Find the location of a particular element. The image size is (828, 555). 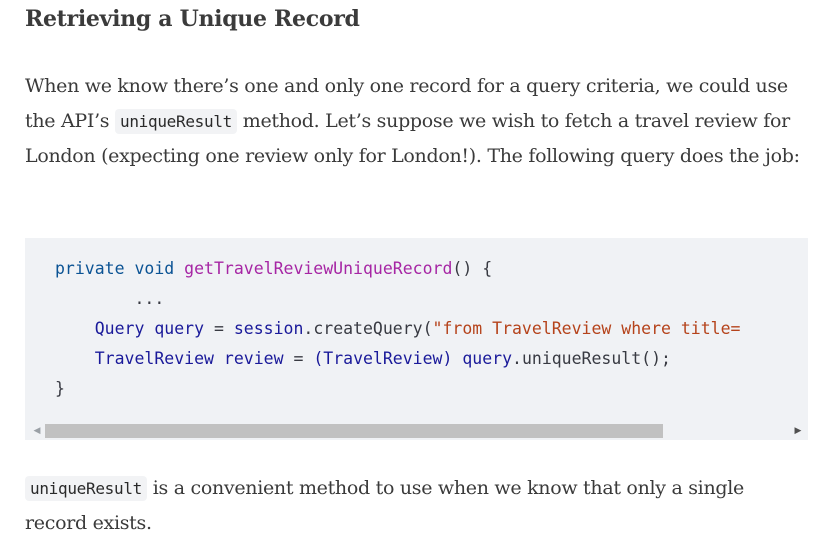

scroll-right-arrow-icon: ▶ is located at coordinates (798, 431).